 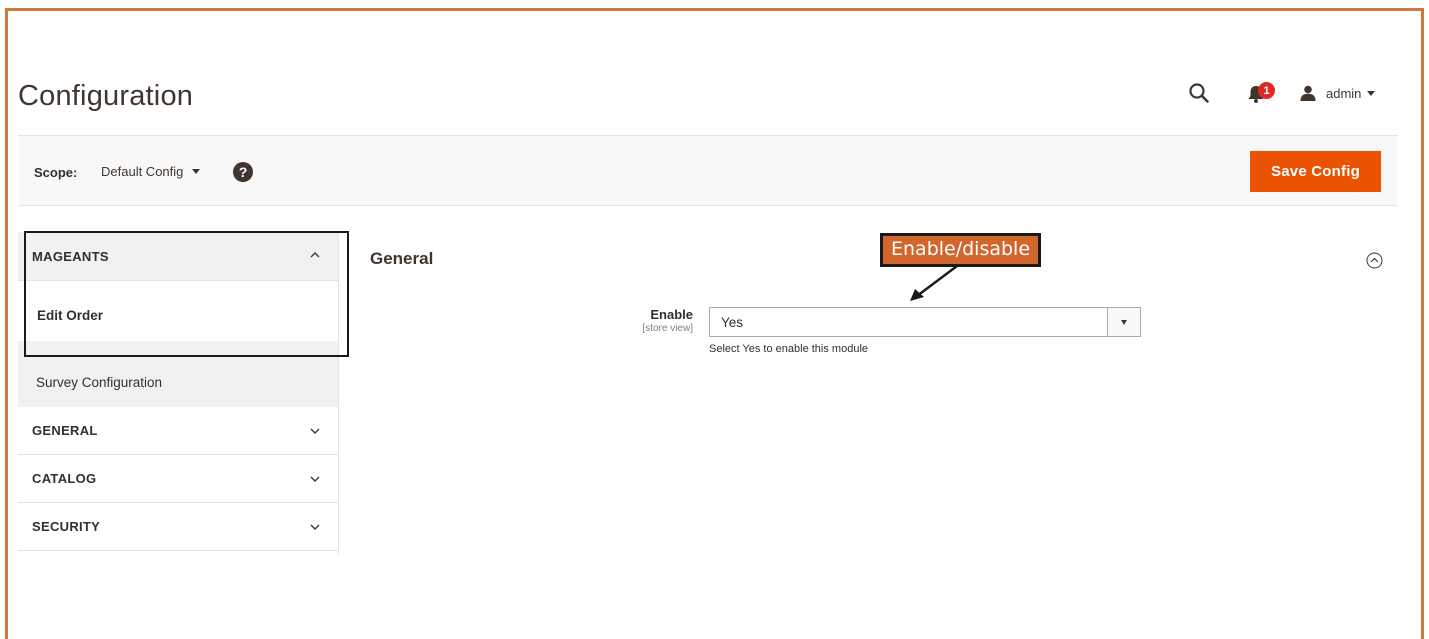 What do you see at coordinates (1315, 171) in the screenshot?
I see `save-config-button: Save Config` at bounding box center [1315, 171].